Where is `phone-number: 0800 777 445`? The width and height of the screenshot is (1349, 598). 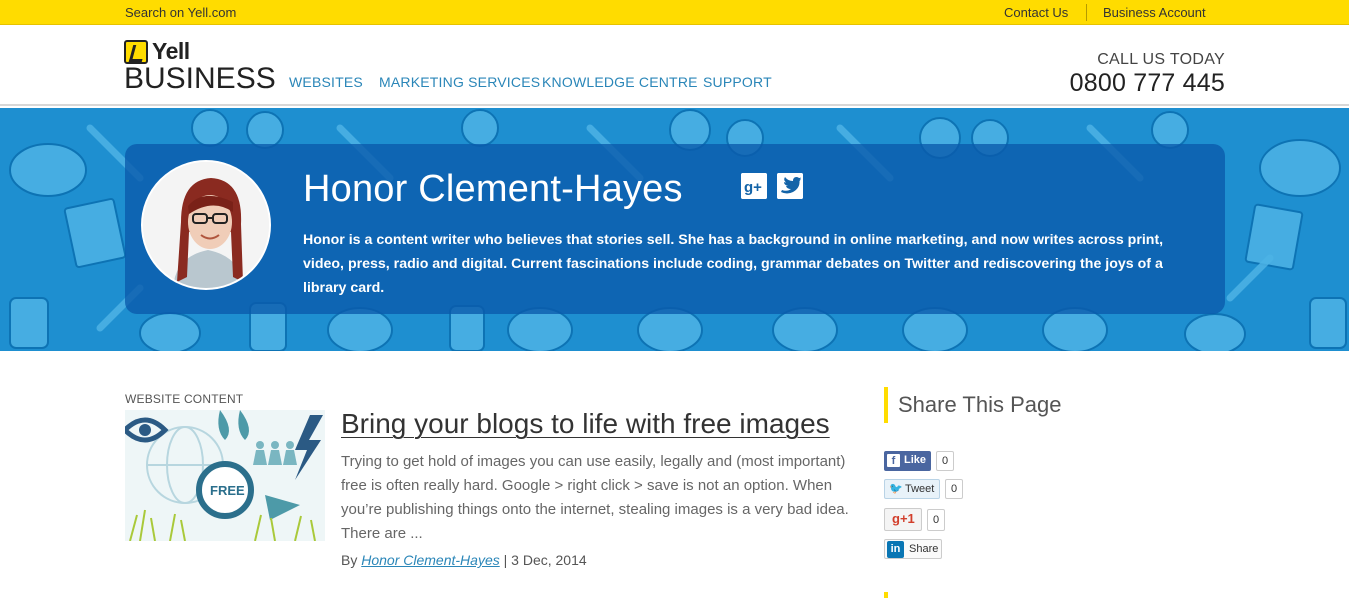 phone-number: 0800 777 445 is located at coordinates (1147, 83).